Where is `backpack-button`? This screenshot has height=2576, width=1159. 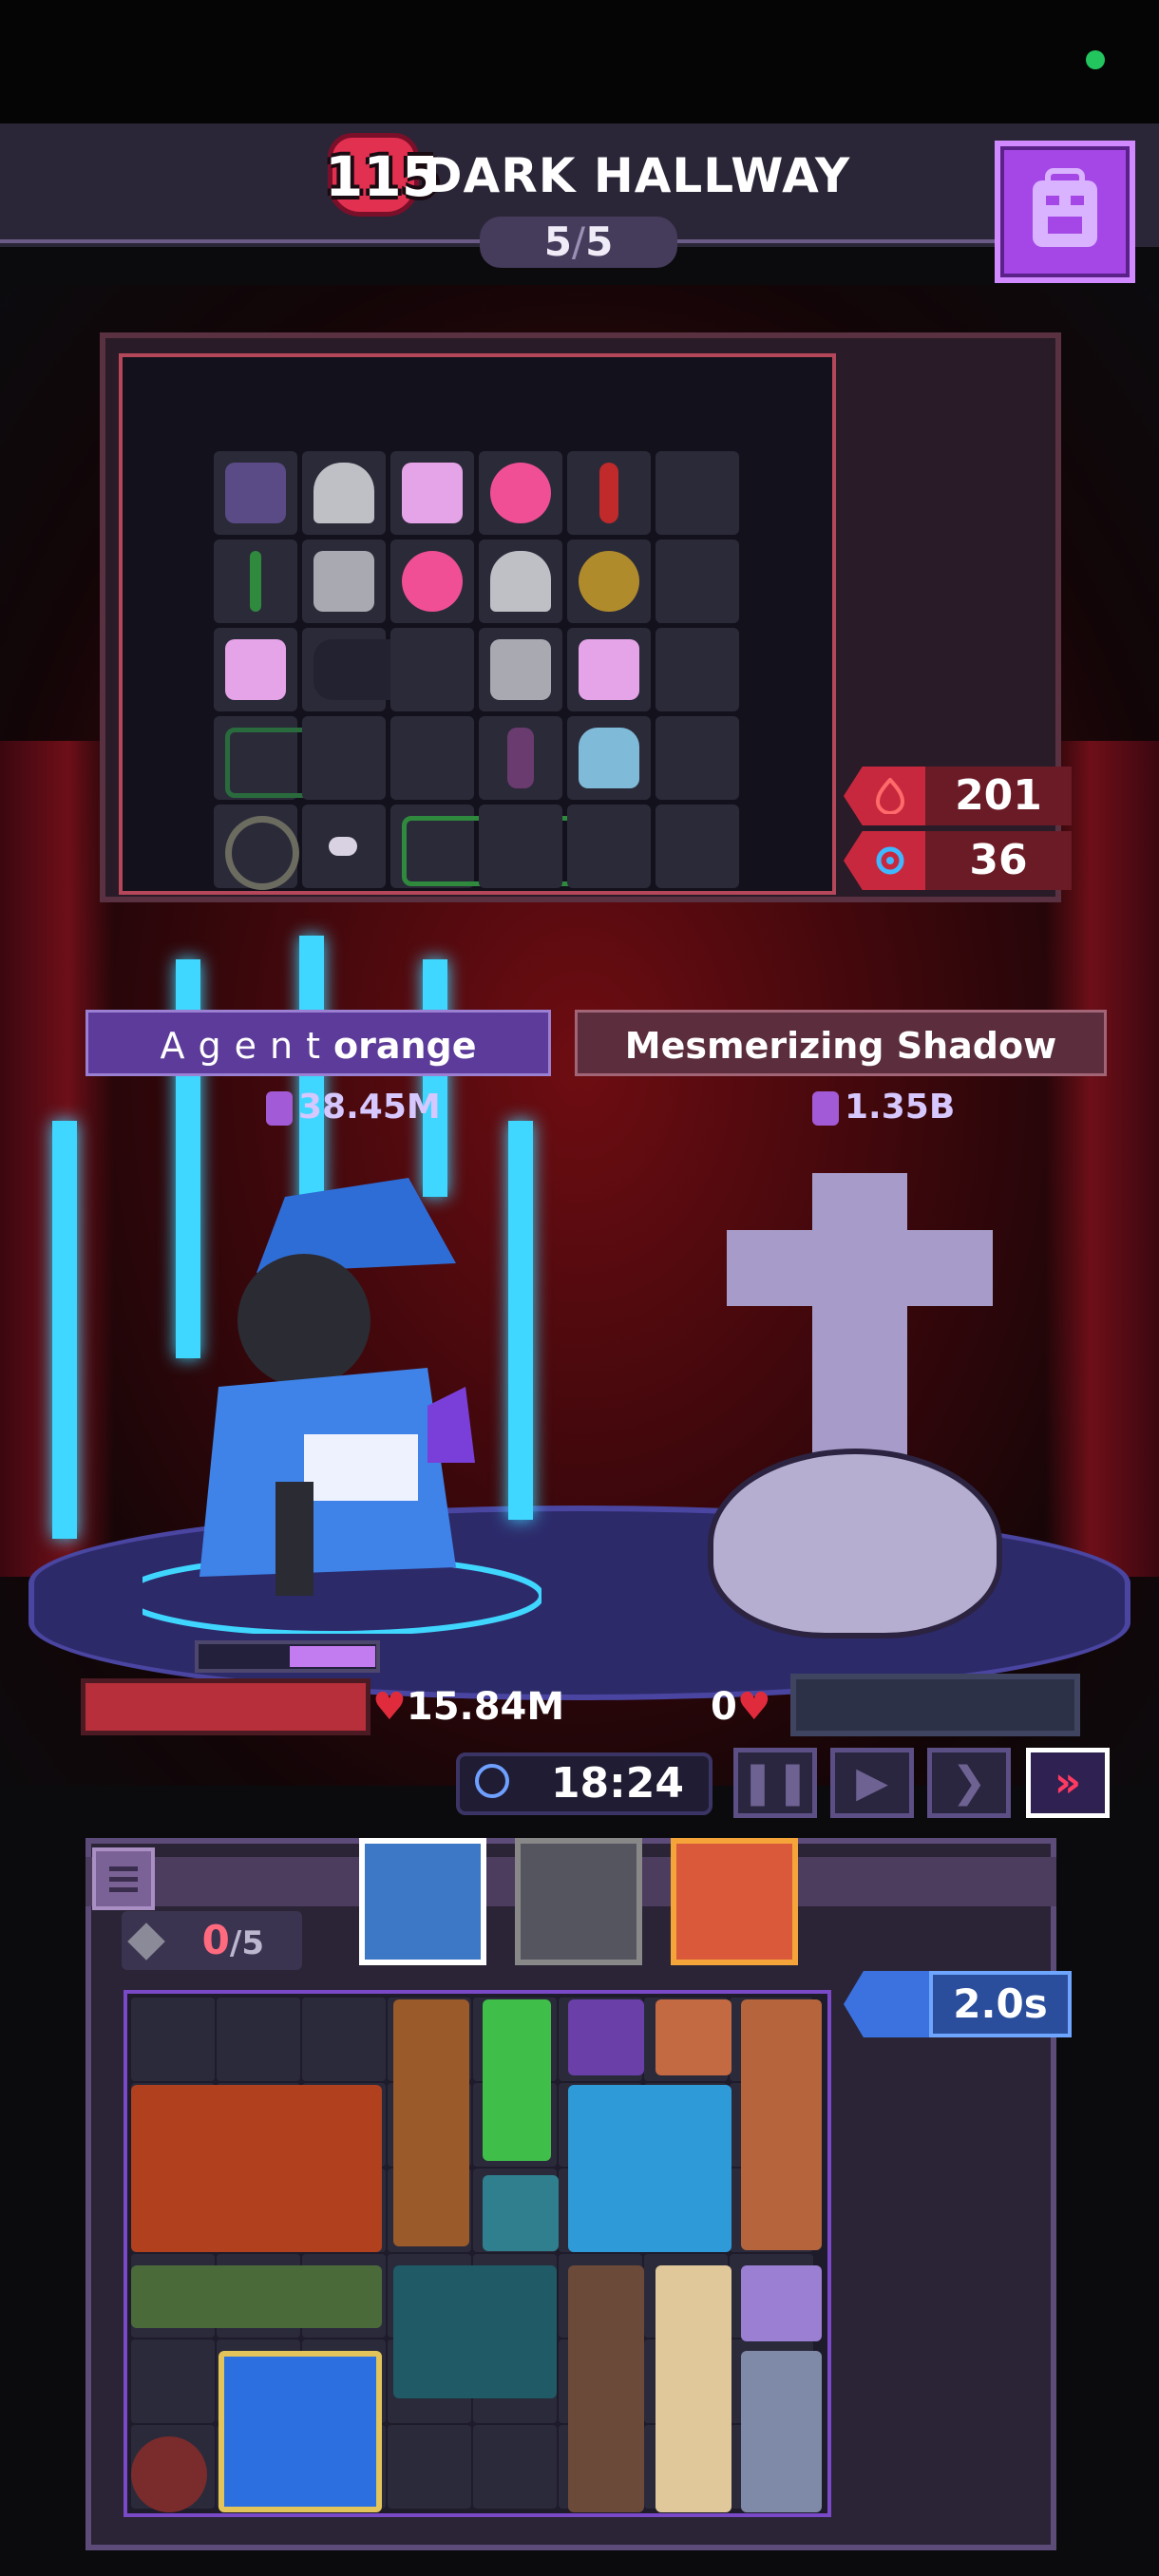 backpack-button is located at coordinates (1065, 212).